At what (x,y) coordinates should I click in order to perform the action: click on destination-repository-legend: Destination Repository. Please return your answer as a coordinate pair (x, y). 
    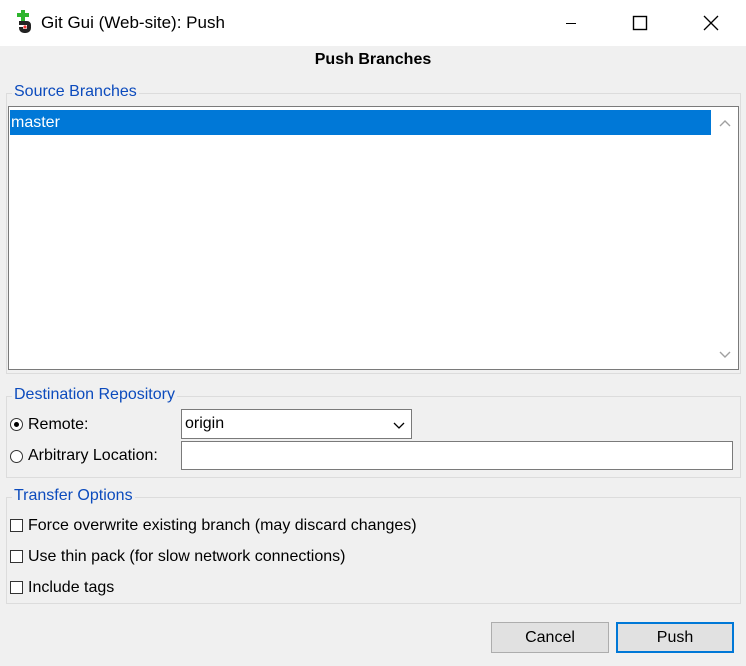
    Looking at the image, I should click on (94, 395).